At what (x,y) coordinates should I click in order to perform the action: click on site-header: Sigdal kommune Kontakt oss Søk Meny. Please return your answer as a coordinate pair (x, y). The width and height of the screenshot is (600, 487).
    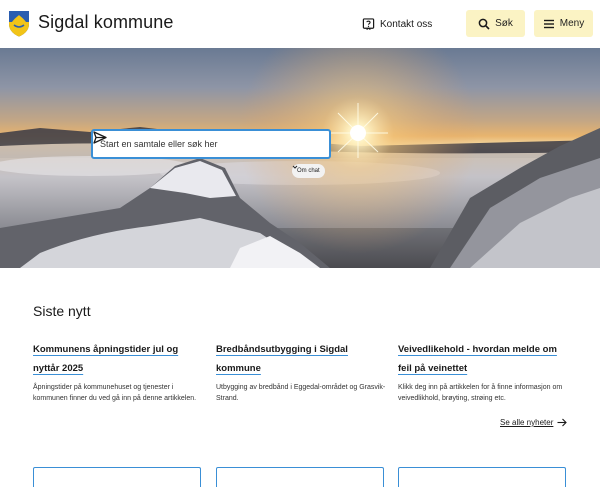
    Looking at the image, I should click on (300, 24).